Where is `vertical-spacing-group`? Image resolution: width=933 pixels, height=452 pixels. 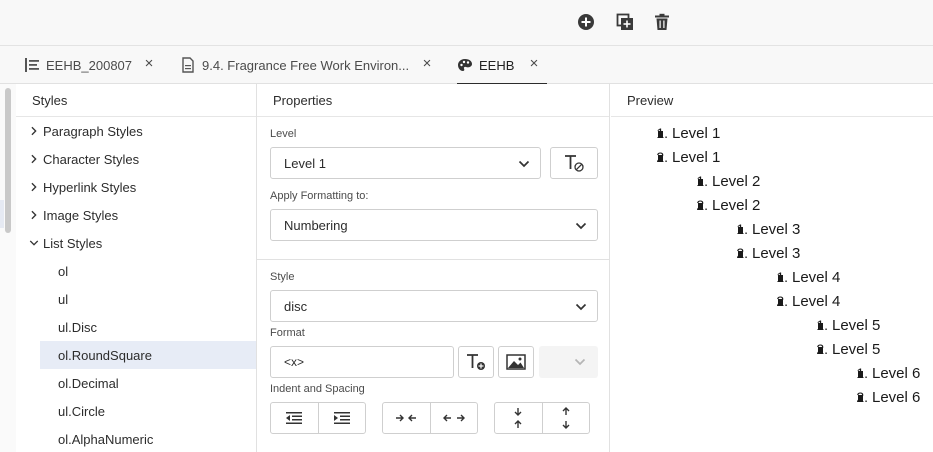 vertical-spacing-group is located at coordinates (542, 418).